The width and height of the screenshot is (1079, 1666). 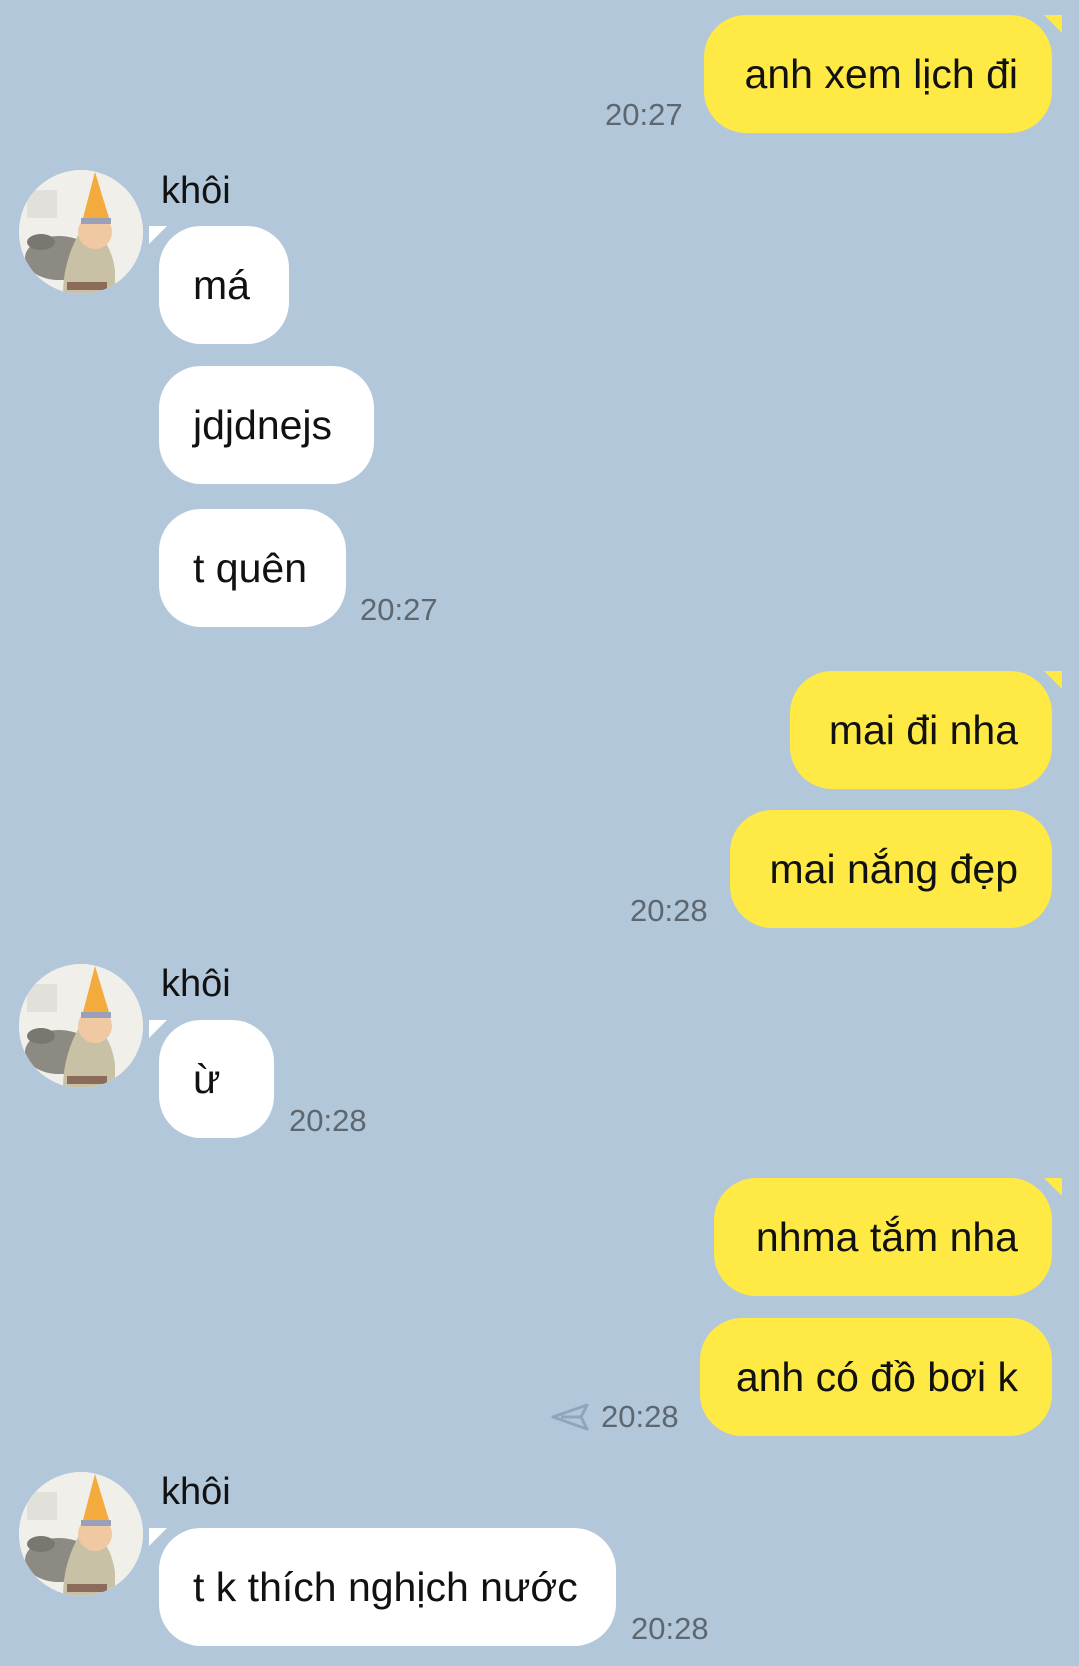 I want to click on message-text: jdjdnejs, so click(x=263, y=424).